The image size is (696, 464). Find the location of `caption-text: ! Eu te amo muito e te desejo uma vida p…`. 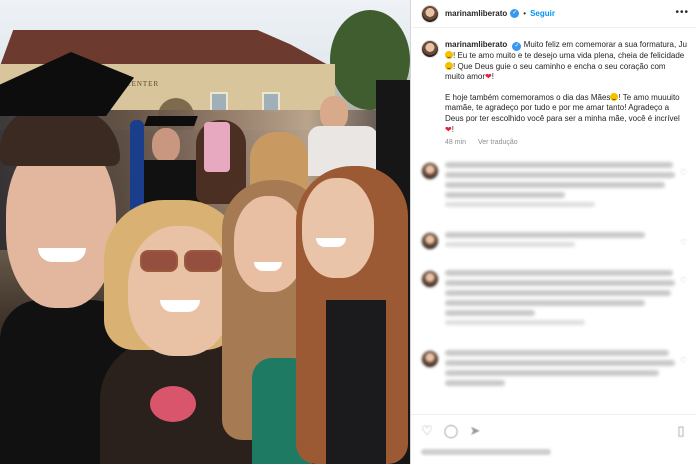

caption-text: ! Eu te amo muito e te desejo uma vida p… is located at coordinates (569, 55).